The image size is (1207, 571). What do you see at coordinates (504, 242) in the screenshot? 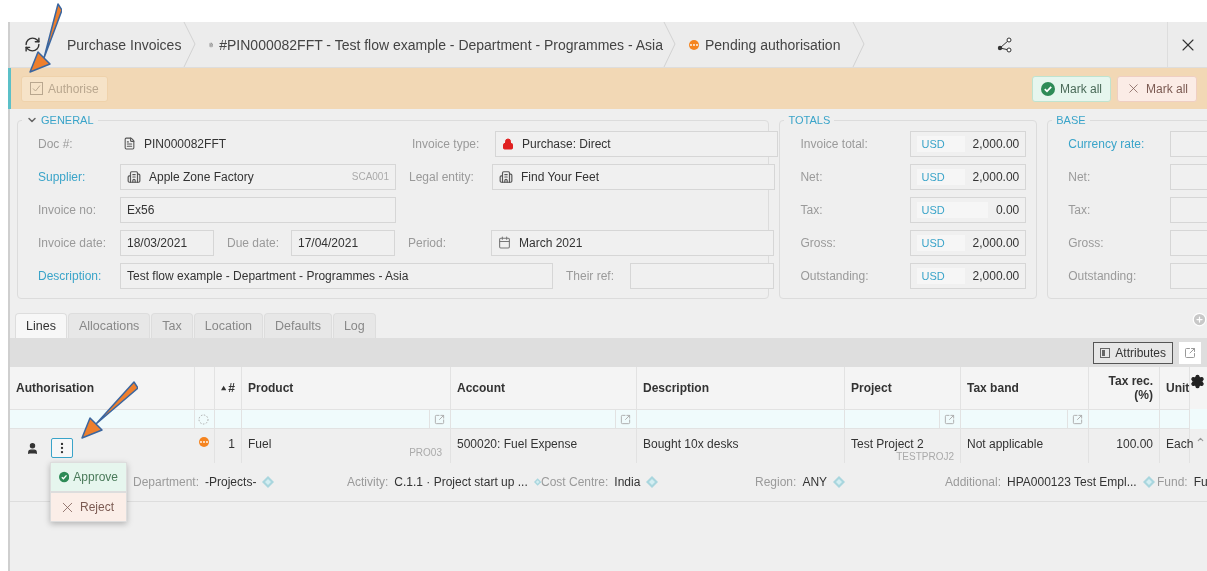
I see `calendar-icon` at bounding box center [504, 242].